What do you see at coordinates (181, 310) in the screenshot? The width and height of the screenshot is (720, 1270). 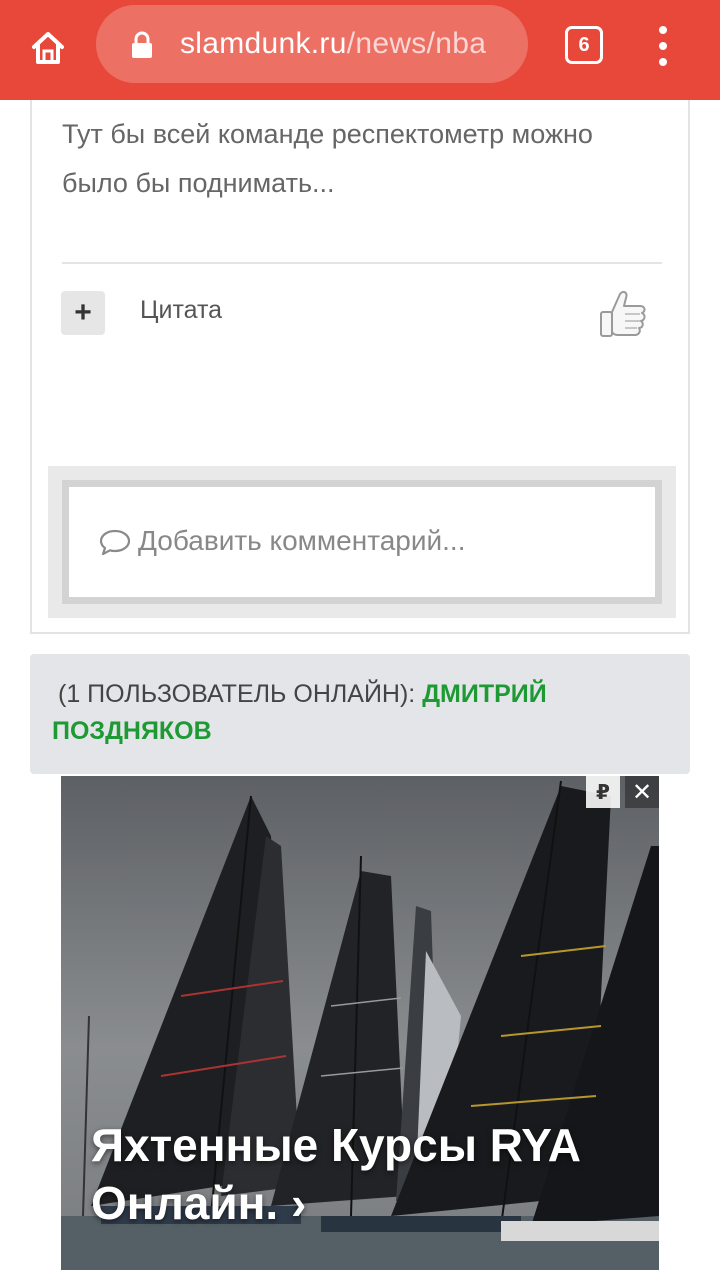 I see `quote-label: Цитата` at bounding box center [181, 310].